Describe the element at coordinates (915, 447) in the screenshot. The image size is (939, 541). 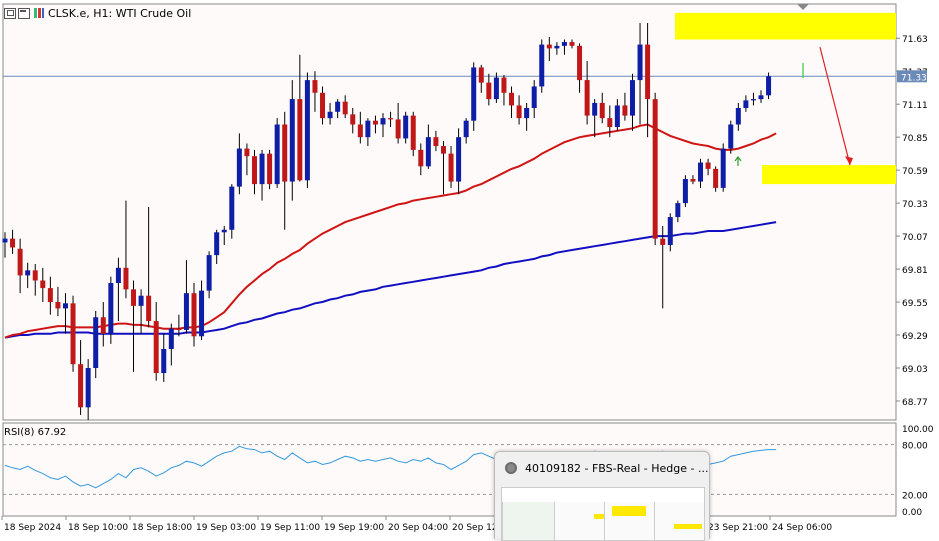
I see `rsi-level-label: 80.00` at that location.